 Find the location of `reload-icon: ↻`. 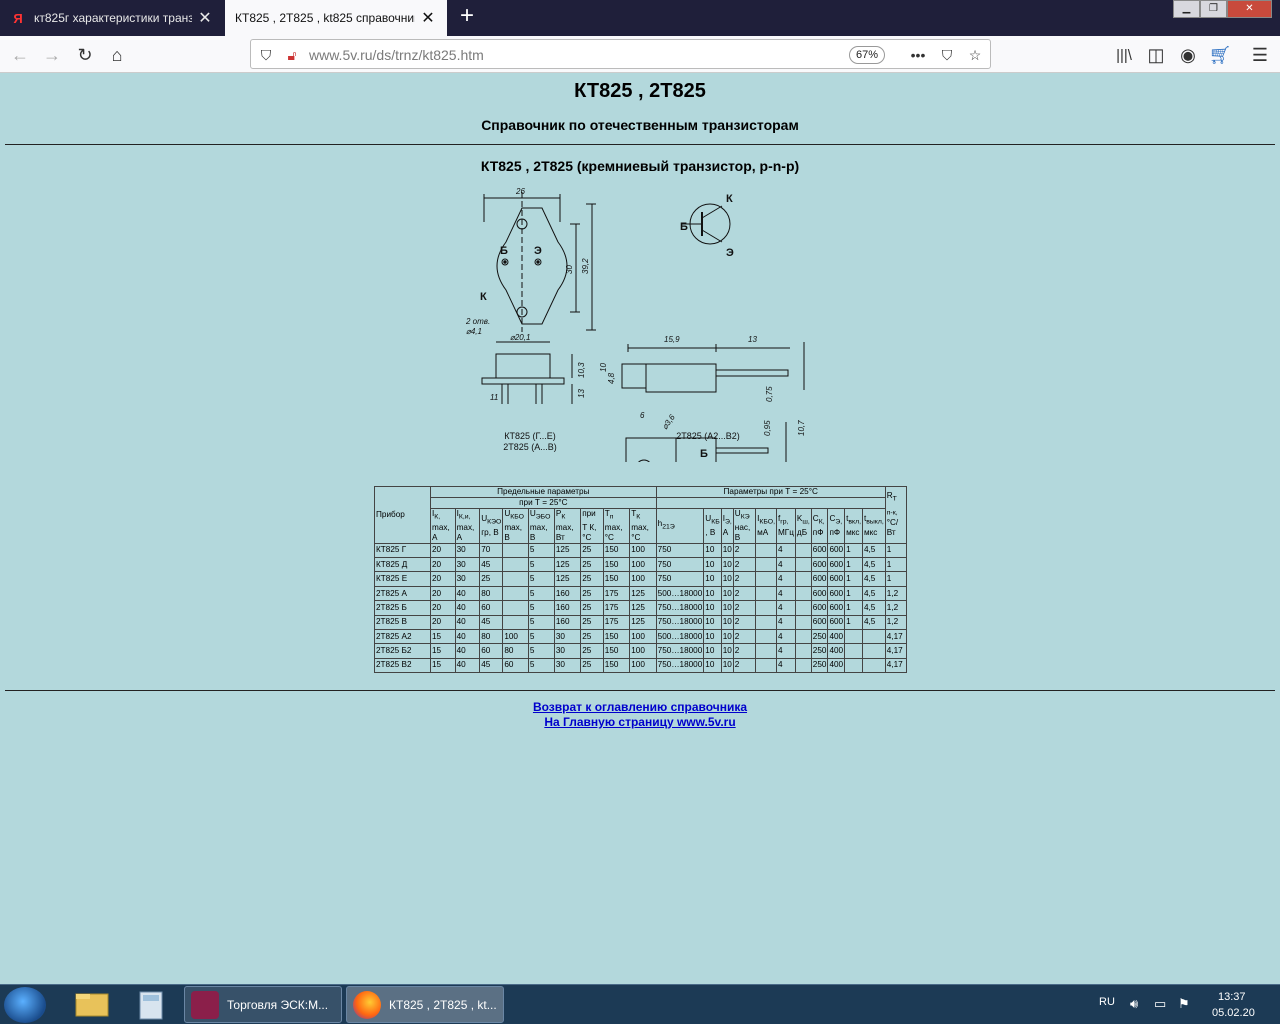

reload-icon: ↻ is located at coordinates (85, 55).